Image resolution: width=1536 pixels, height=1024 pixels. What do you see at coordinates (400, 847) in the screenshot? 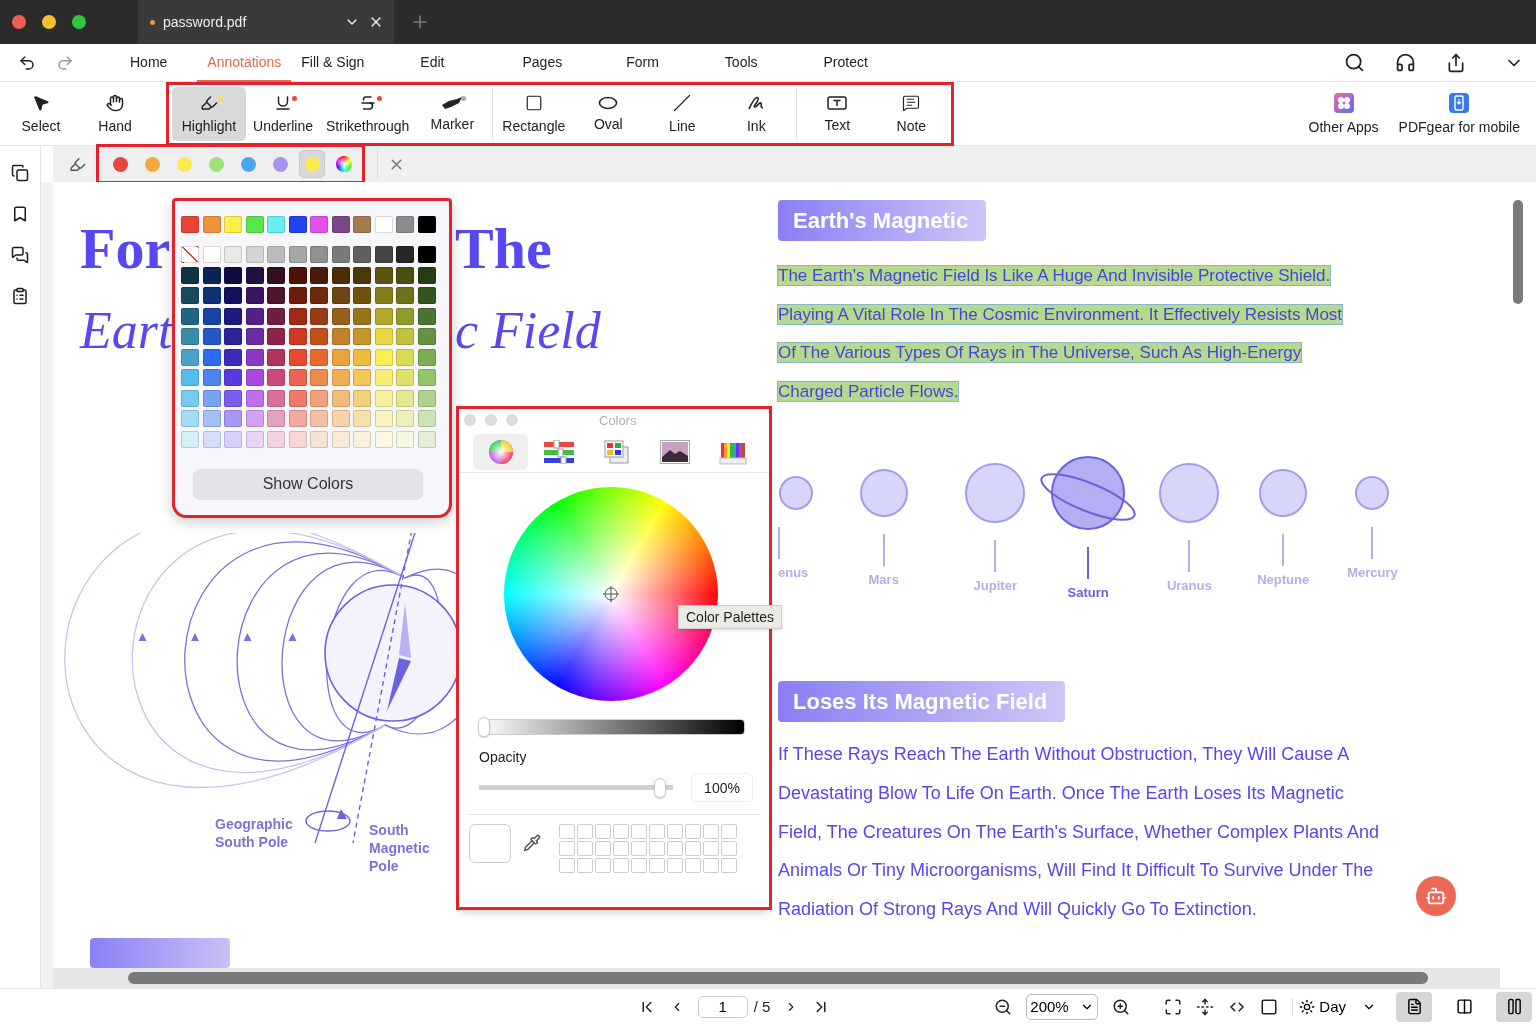
I see `diagram-label: South Magnetic Pole` at bounding box center [400, 847].